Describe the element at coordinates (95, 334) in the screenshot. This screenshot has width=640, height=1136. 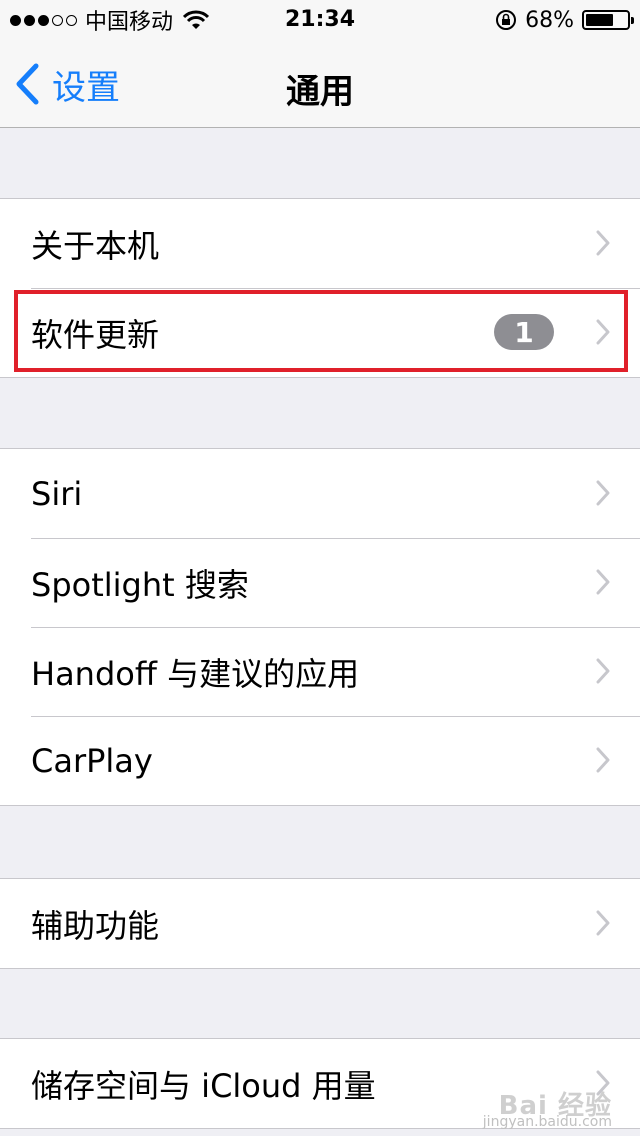
I see `row-label: 软件更新` at that location.